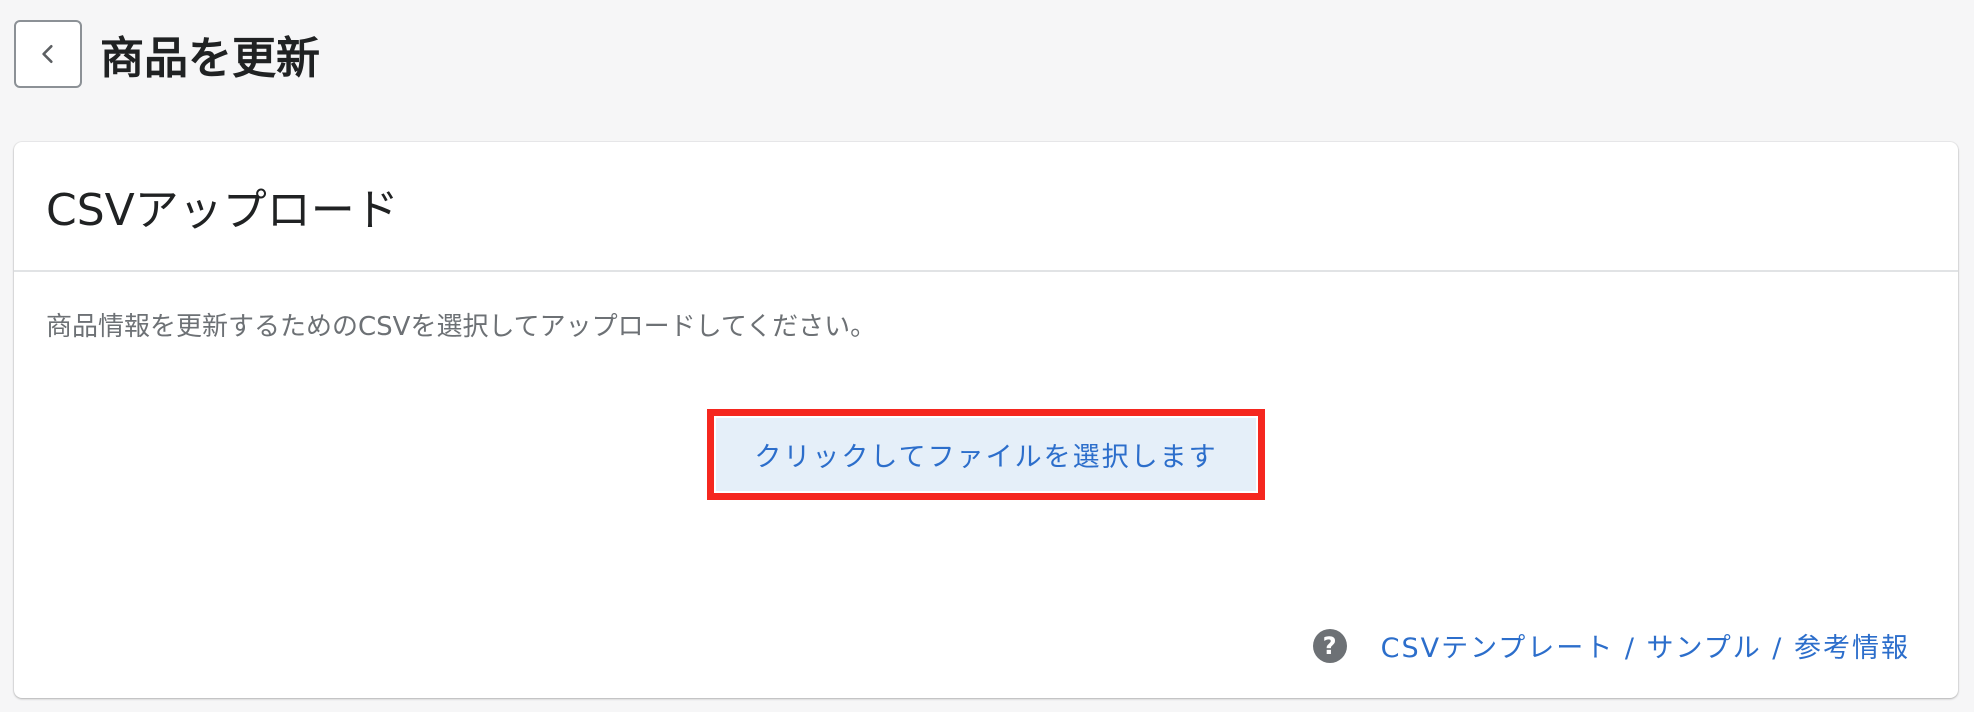  Describe the element at coordinates (1645, 645) in the screenshot. I see `csv-template-link: CSVテンプレート / サンプル / 参考情報` at that location.